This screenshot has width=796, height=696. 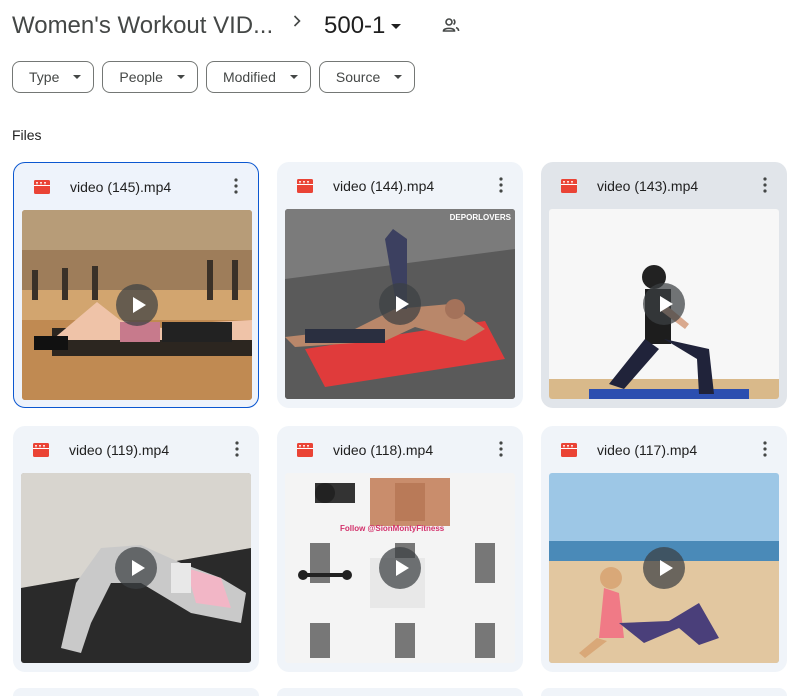 I want to click on file-card-header: video (117).mp4, so click(x=664, y=449).